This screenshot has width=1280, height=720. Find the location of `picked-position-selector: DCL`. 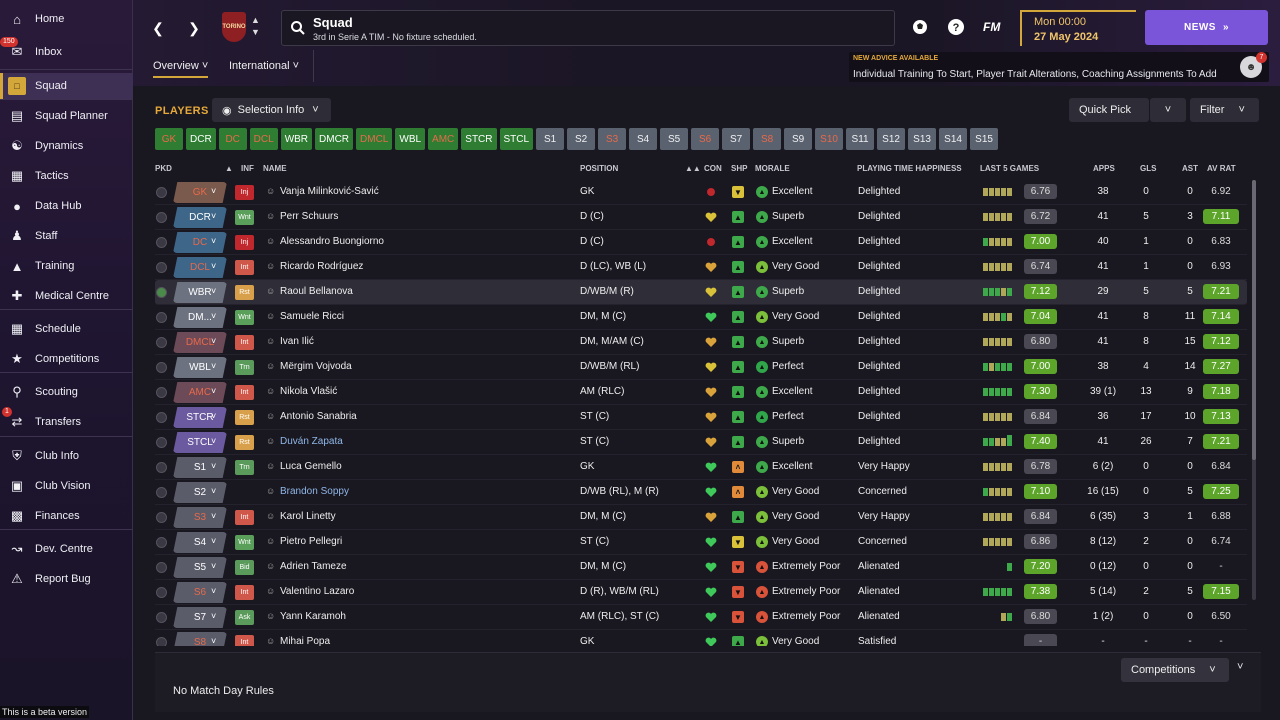

picked-position-selector: DCL is located at coordinates (200, 267).